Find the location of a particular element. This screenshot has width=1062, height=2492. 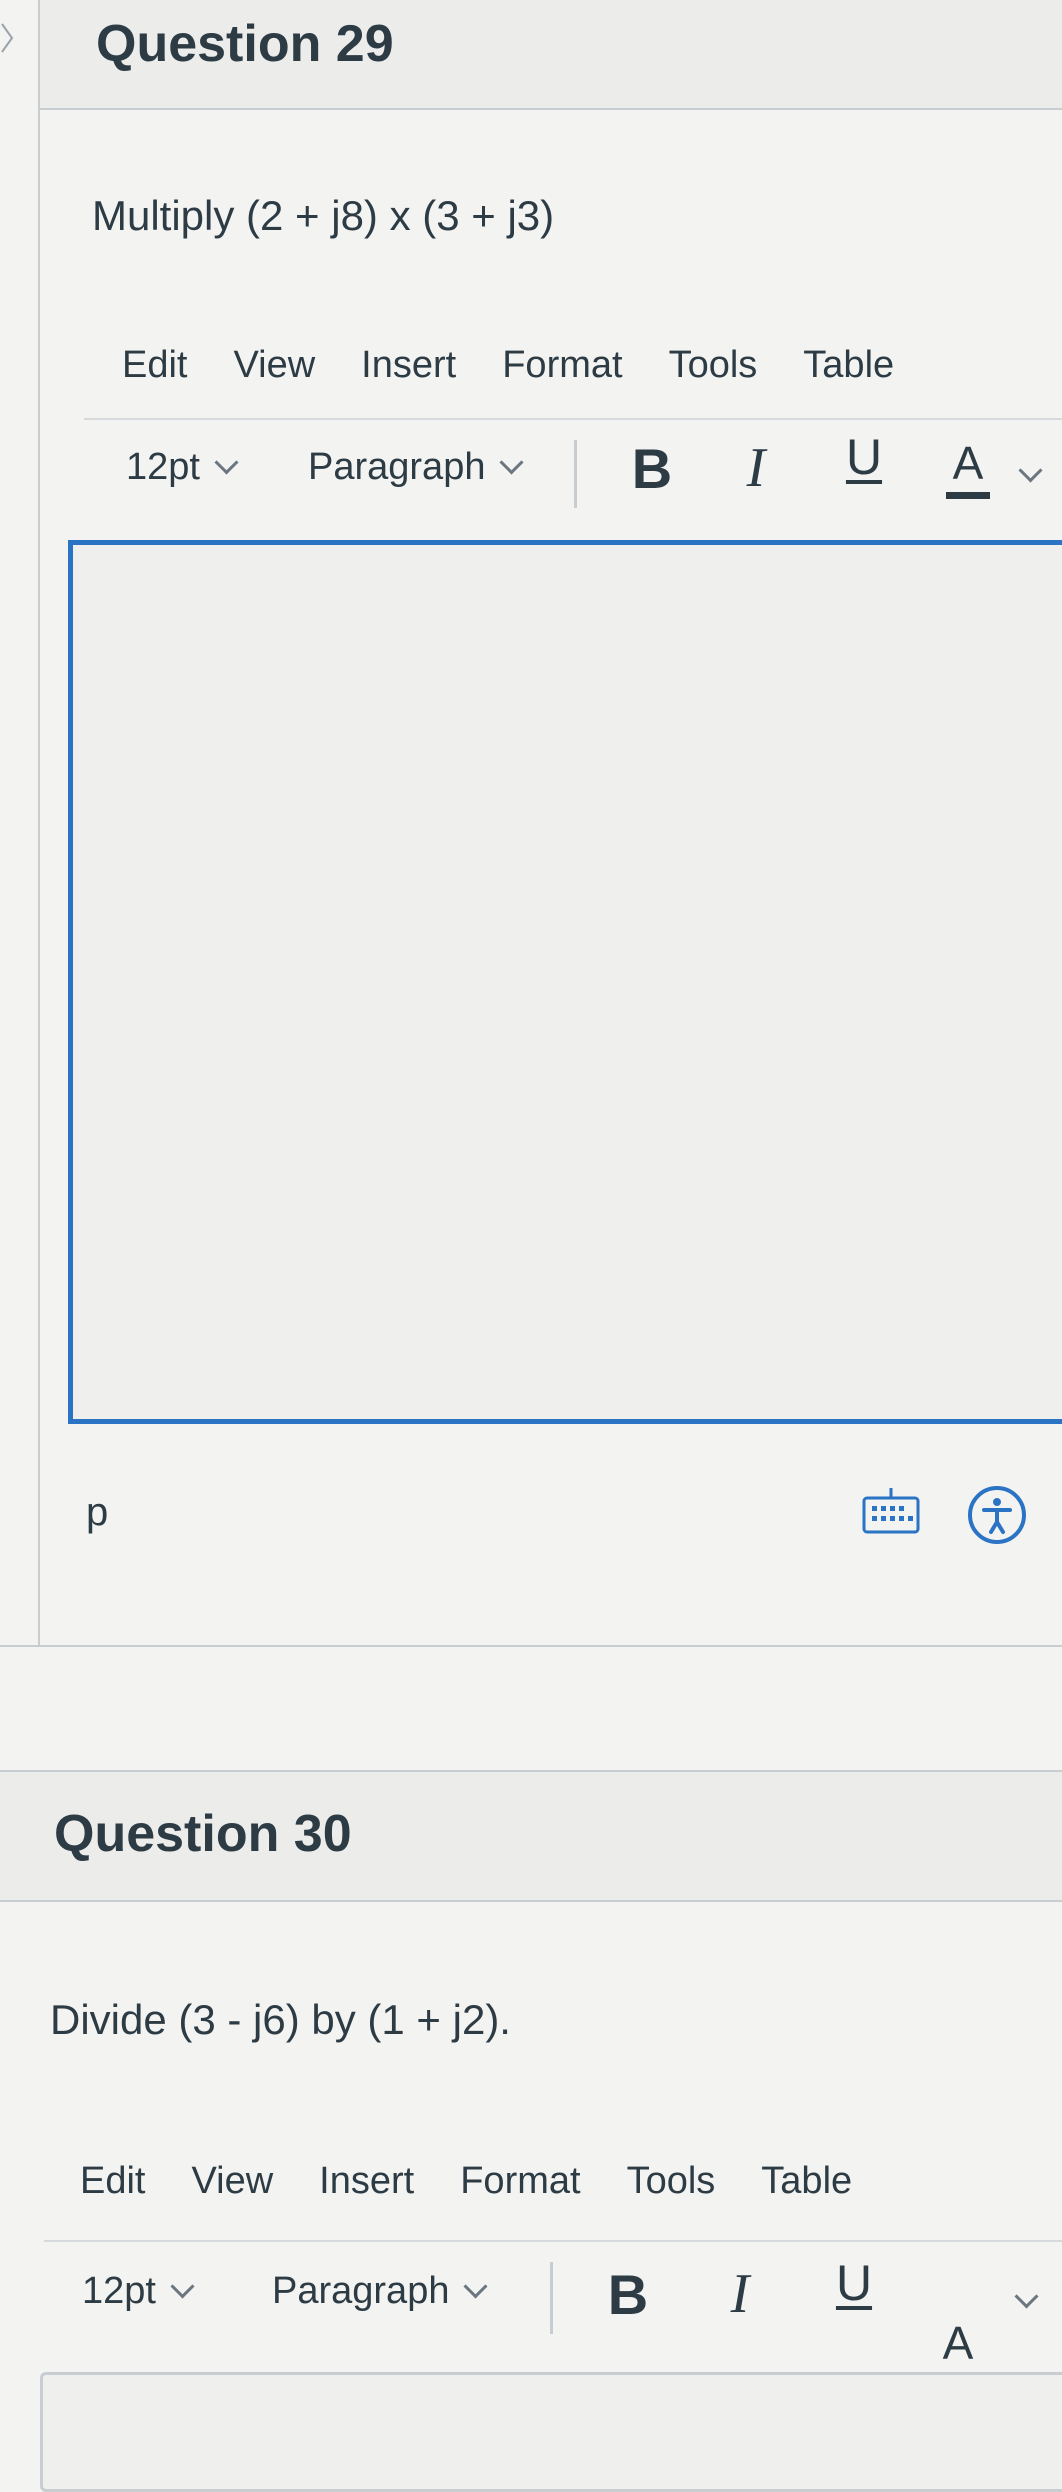

question-divider is located at coordinates (531, 1646).